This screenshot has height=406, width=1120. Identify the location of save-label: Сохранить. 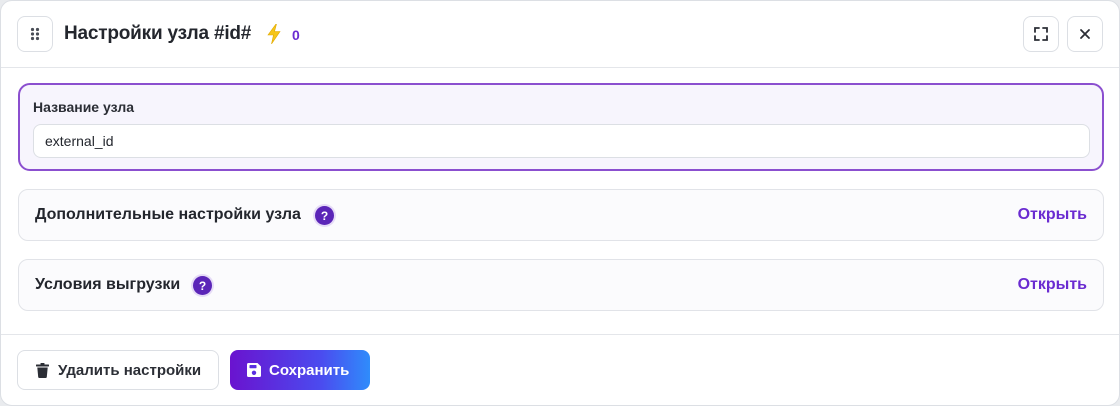
(309, 370).